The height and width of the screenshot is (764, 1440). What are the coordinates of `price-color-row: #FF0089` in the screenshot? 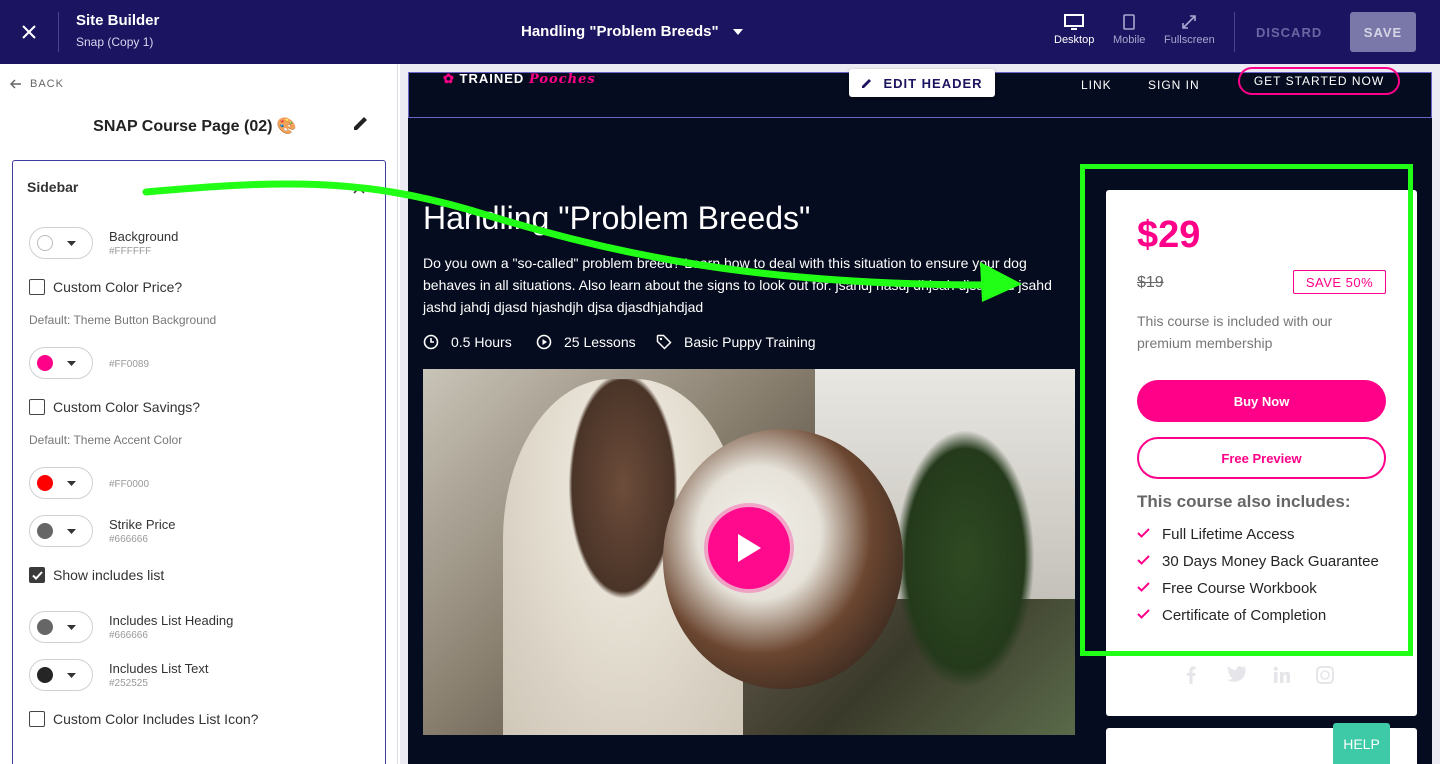 It's located at (89, 363).